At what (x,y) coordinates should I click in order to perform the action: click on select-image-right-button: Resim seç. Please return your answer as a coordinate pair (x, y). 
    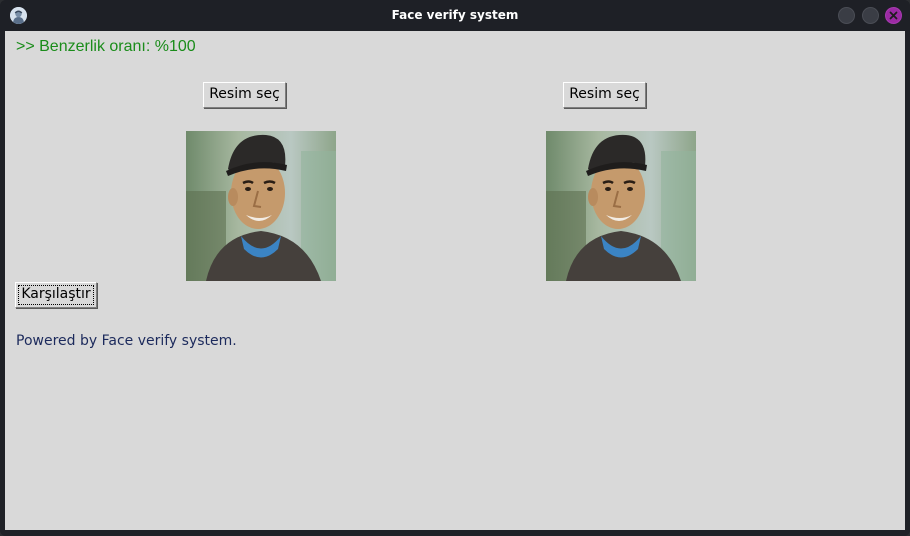
    Looking at the image, I should click on (604, 95).